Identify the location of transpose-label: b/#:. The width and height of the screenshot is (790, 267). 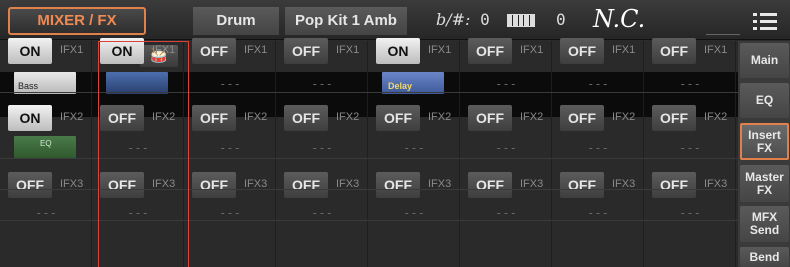
(453, 19).